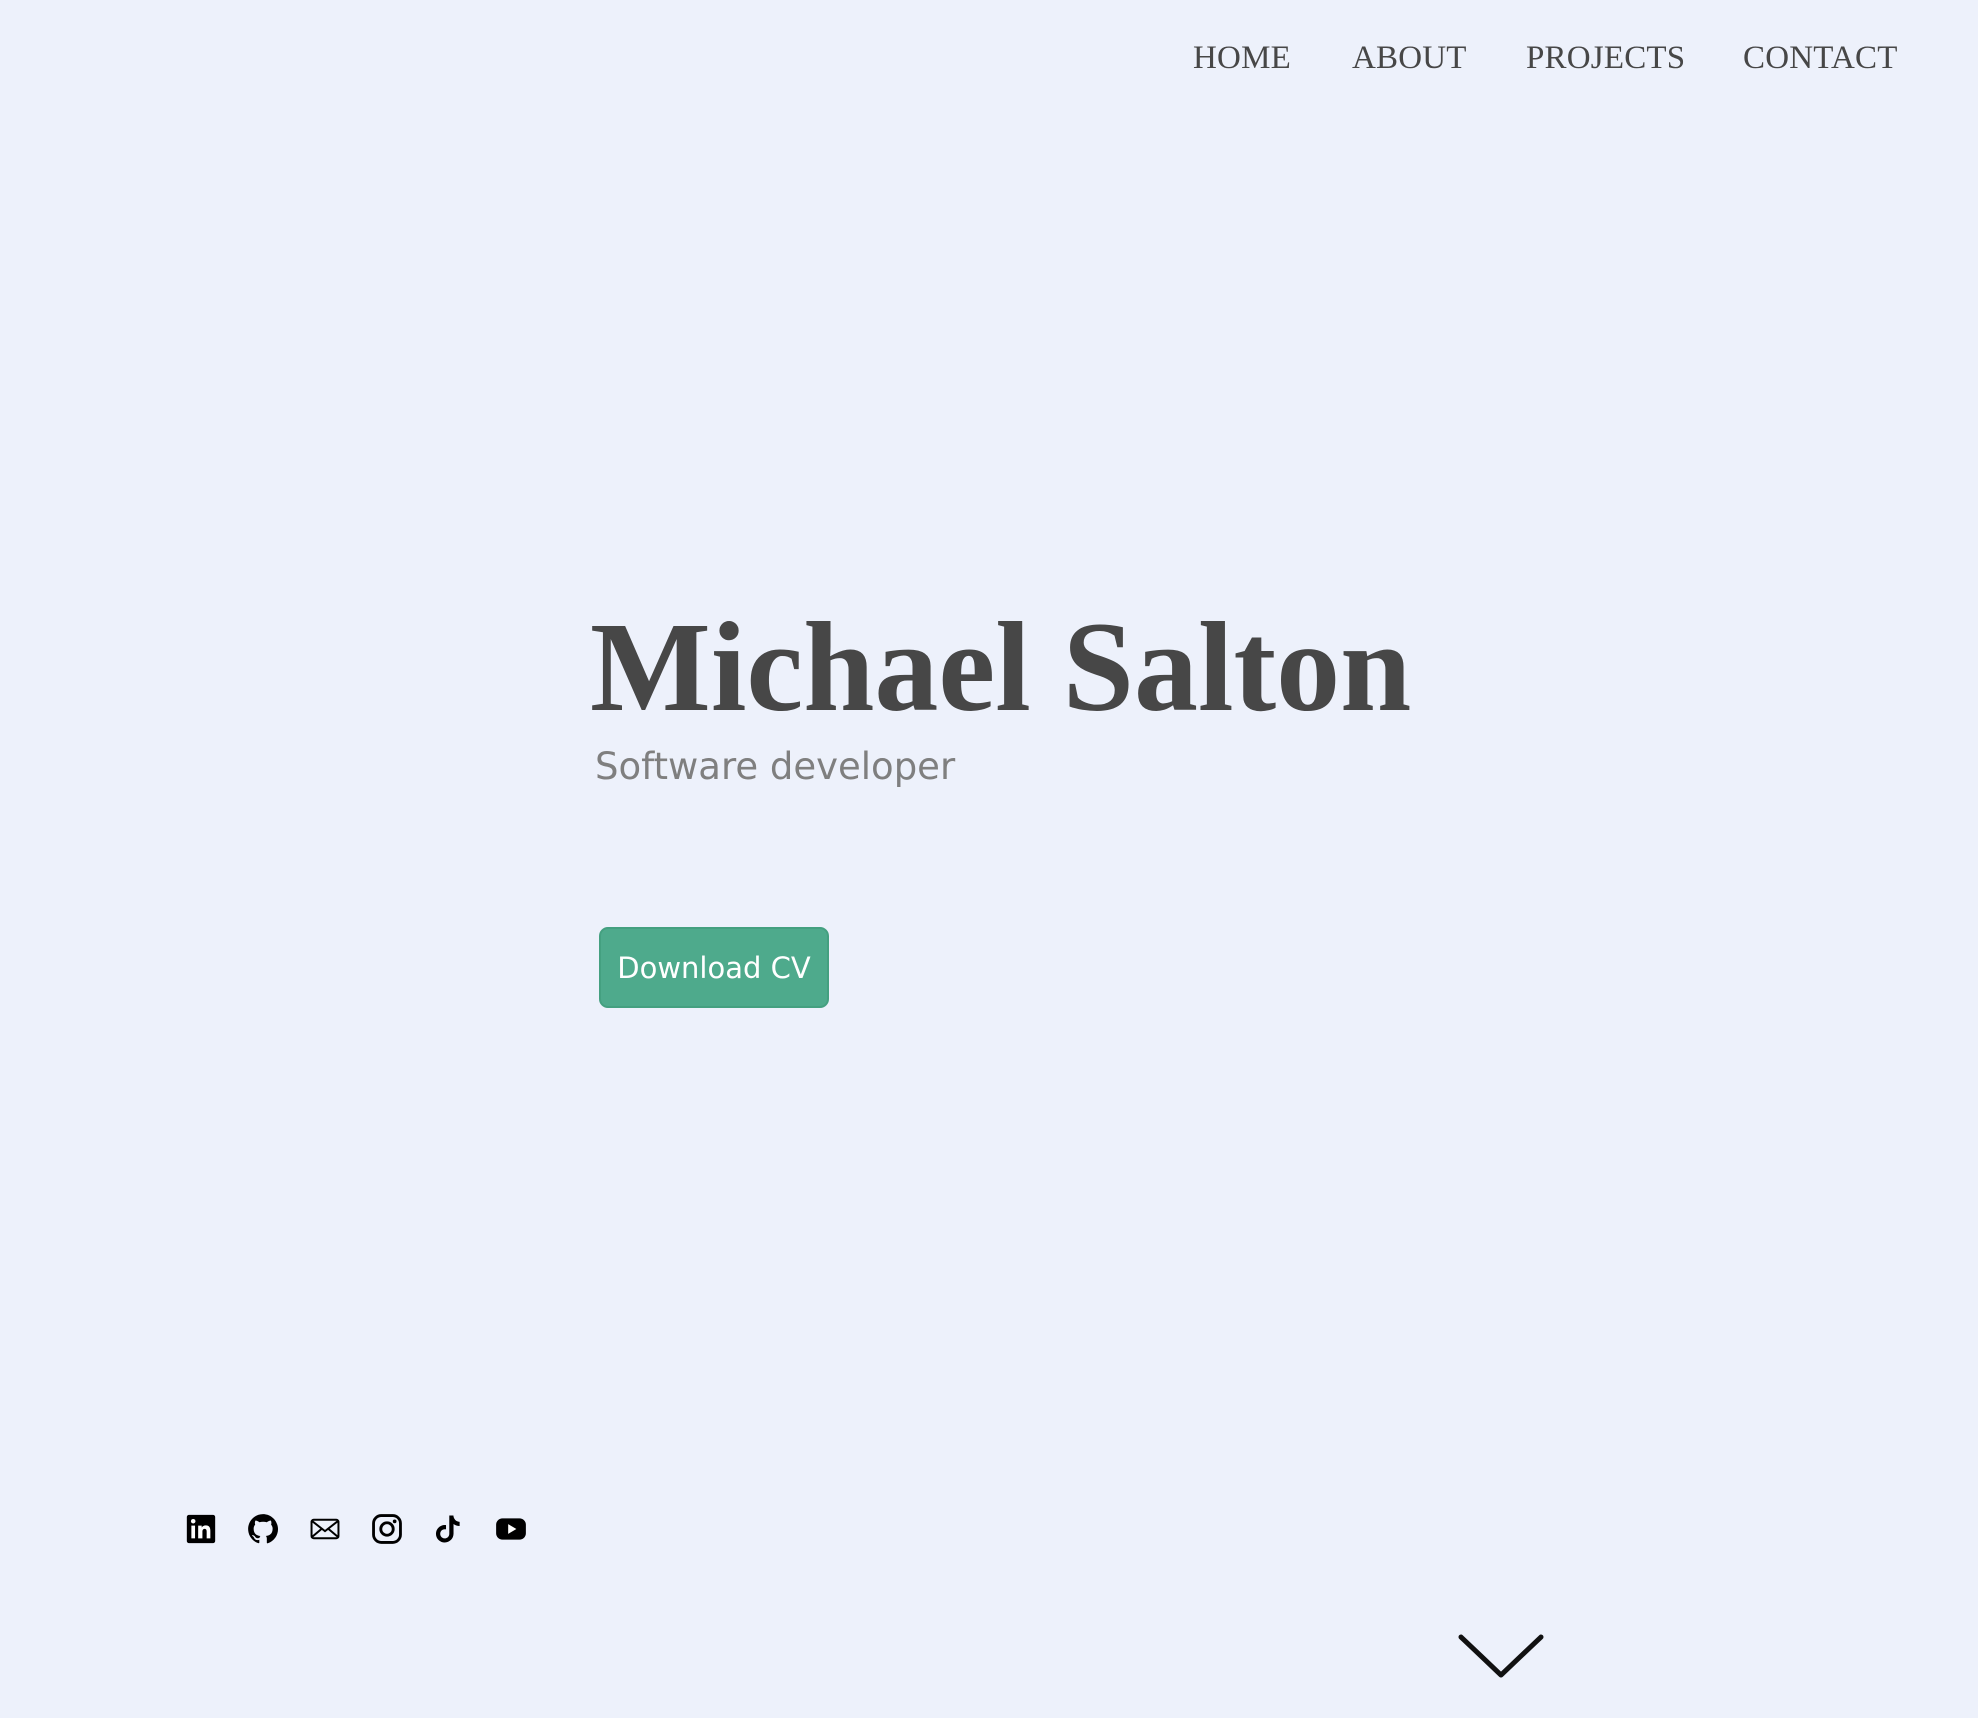 The image size is (1978, 1718). I want to click on social-links, so click(359, 1529).